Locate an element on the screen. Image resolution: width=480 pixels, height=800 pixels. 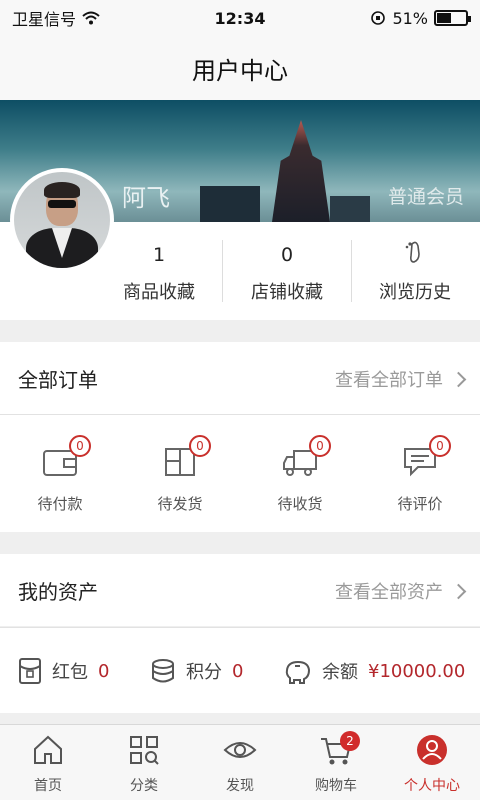
member-level-badge: 普通会员 is located at coordinates (426, 195).